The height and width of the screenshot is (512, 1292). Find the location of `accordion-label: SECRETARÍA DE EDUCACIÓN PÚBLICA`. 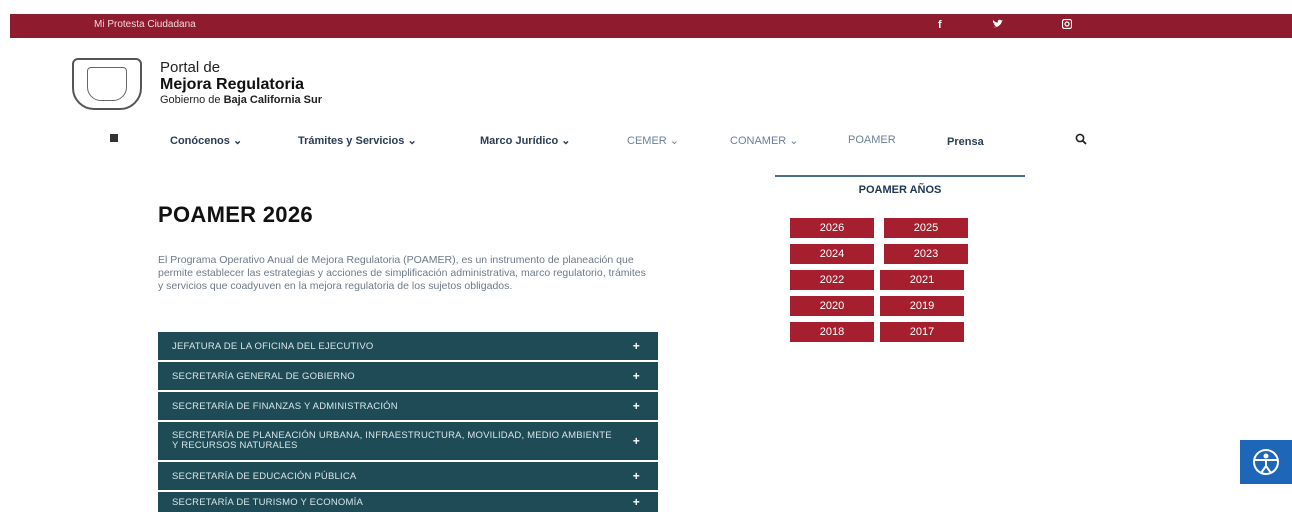

accordion-label: SECRETARÍA DE EDUCACIÓN PÚBLICA is located at coordinates (264, 476).